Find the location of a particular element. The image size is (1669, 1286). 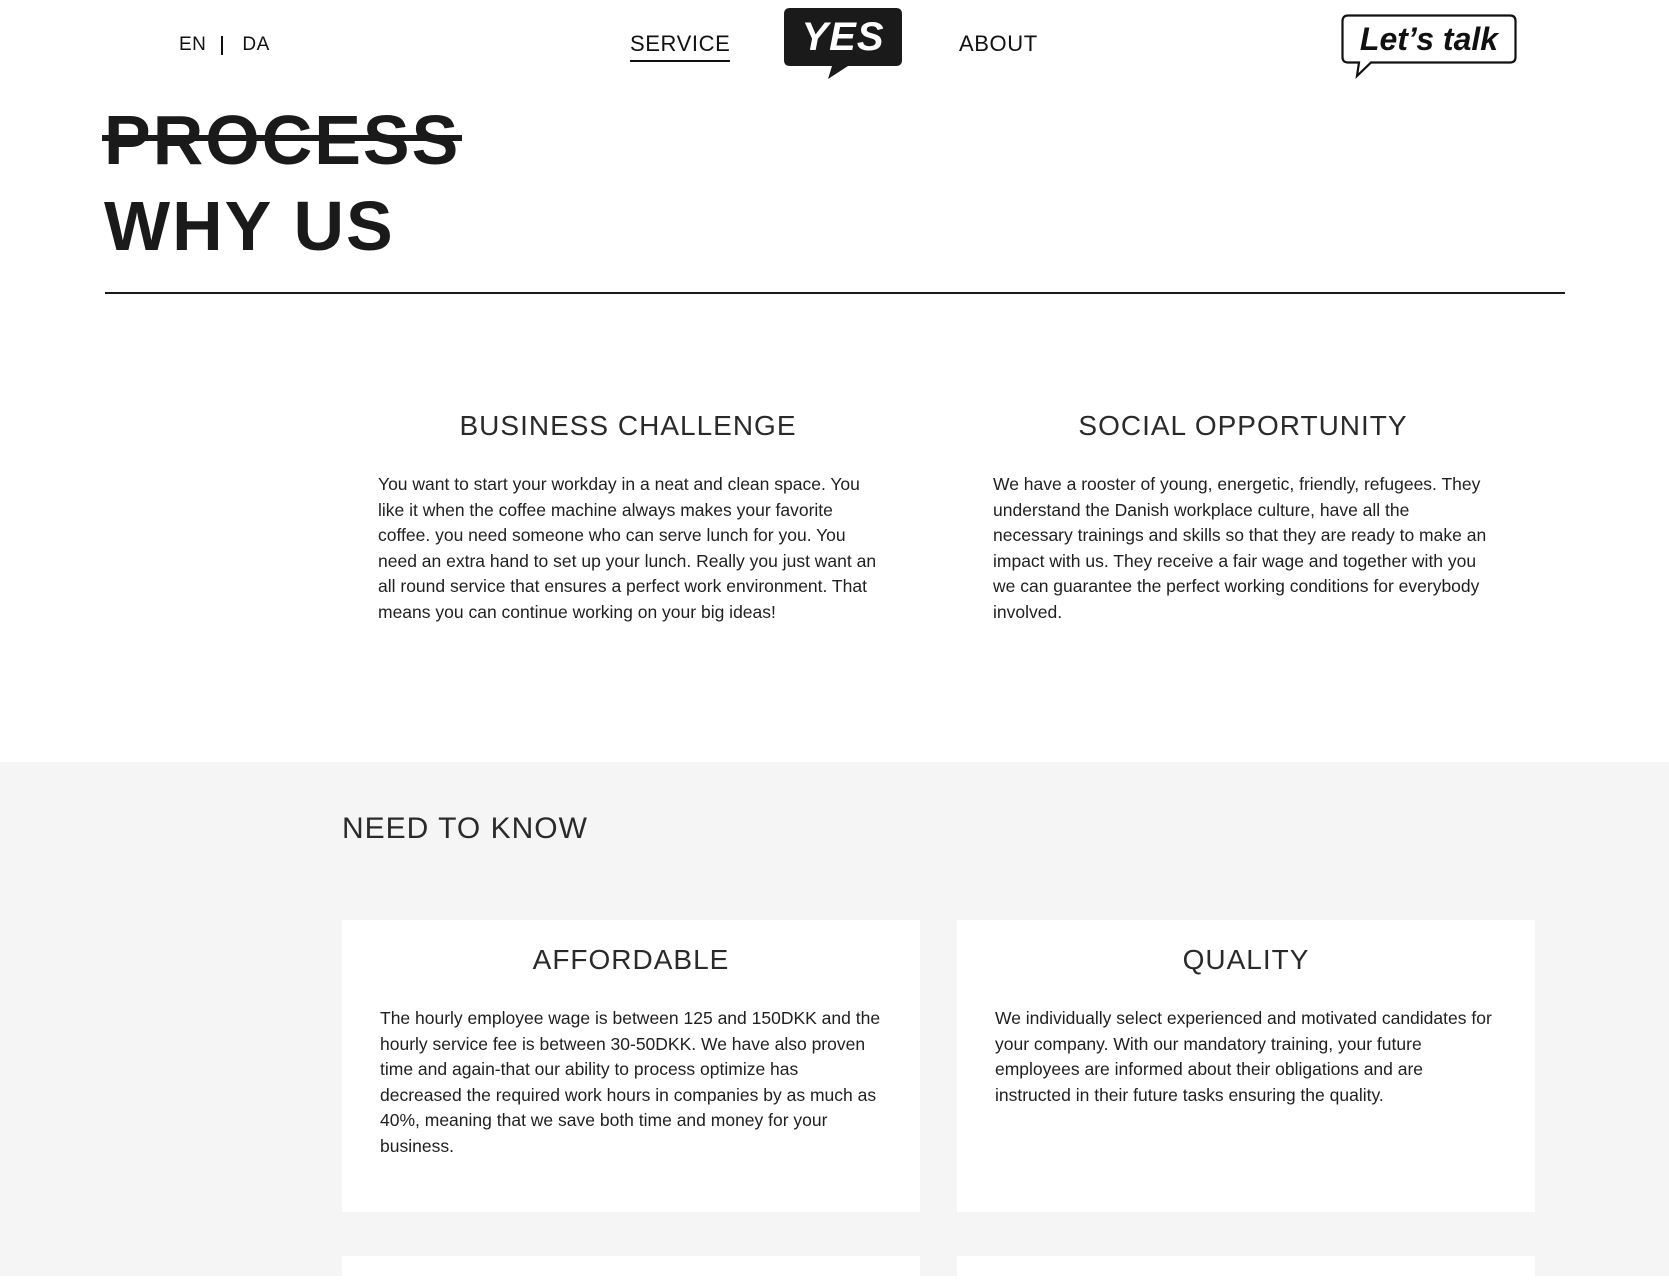

lang-en-link: EN is located at coordinates (192, 45).